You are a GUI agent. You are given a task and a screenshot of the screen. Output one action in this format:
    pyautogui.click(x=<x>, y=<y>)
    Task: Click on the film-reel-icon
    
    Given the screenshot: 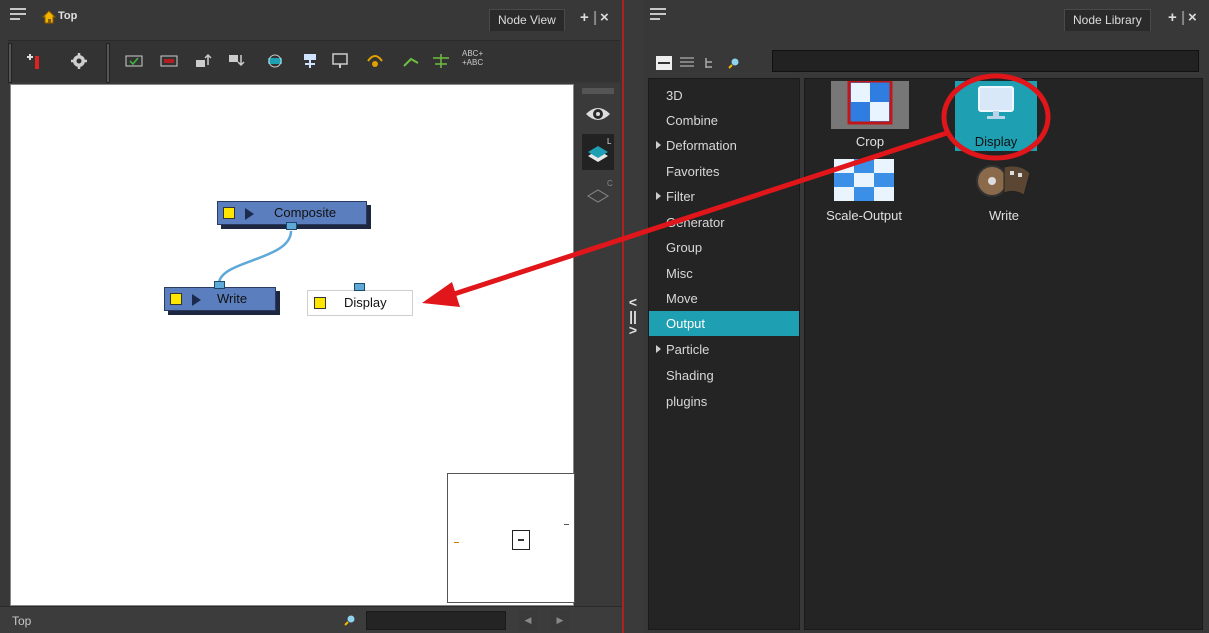 What is the action you would take?
    pyautogui.click(x=1003, y=181)
    